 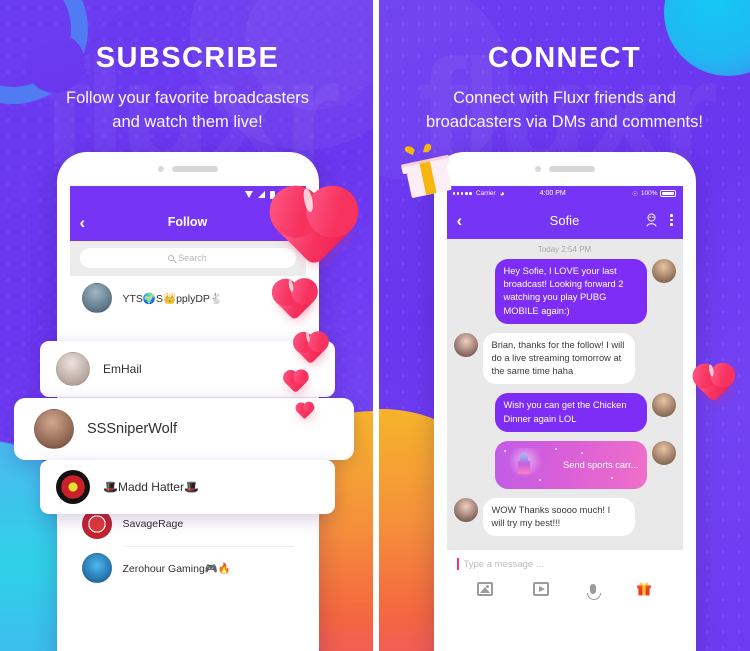 I want to click on panel-divider, so click(x=375, y=325).